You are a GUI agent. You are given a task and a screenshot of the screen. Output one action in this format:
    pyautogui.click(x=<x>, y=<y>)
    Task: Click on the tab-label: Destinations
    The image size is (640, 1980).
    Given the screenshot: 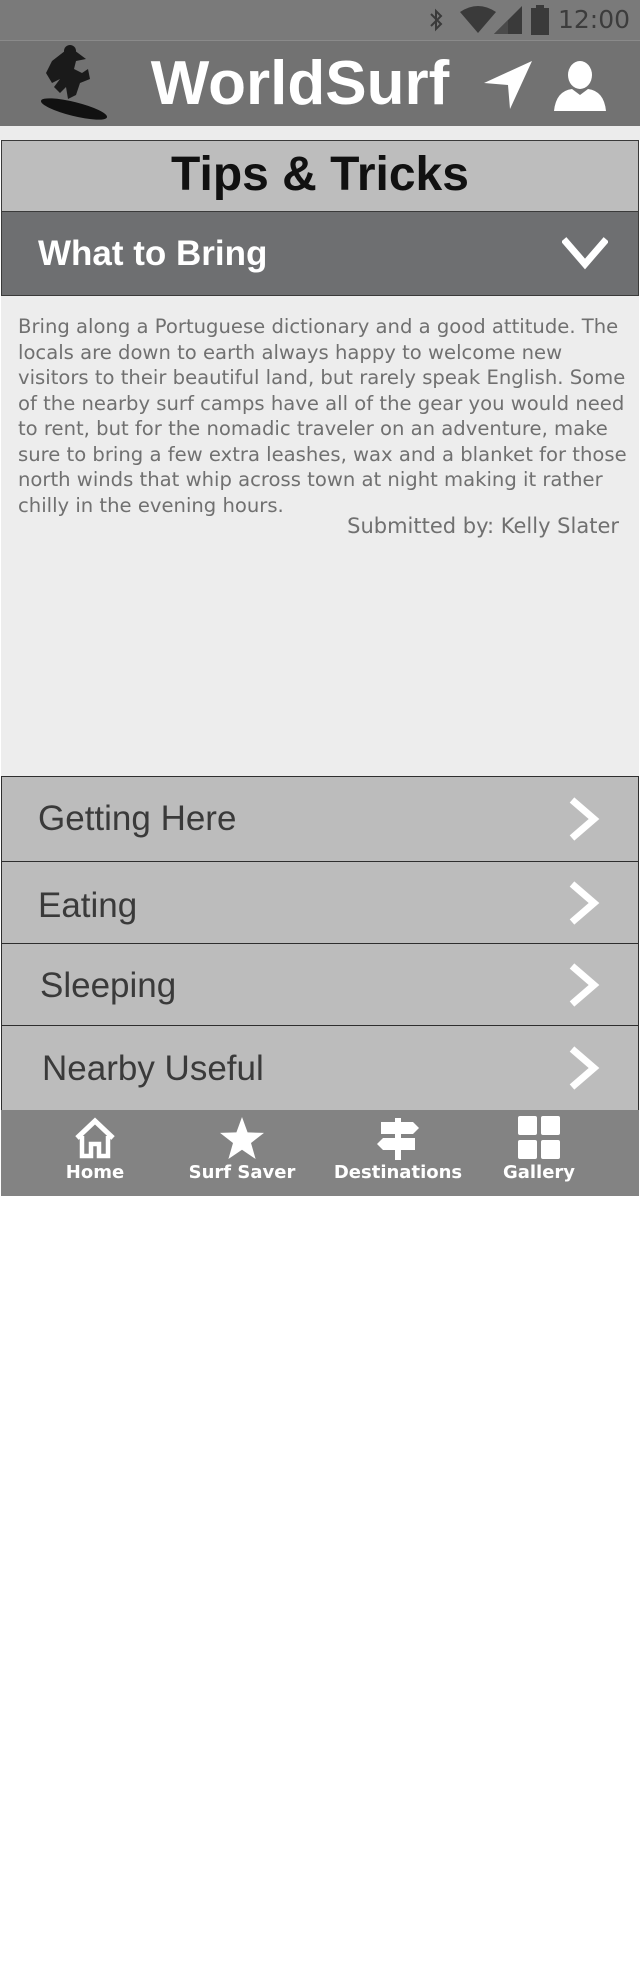 What is the action you would take?
    pyautogui.click(x=398, y=1172)
    